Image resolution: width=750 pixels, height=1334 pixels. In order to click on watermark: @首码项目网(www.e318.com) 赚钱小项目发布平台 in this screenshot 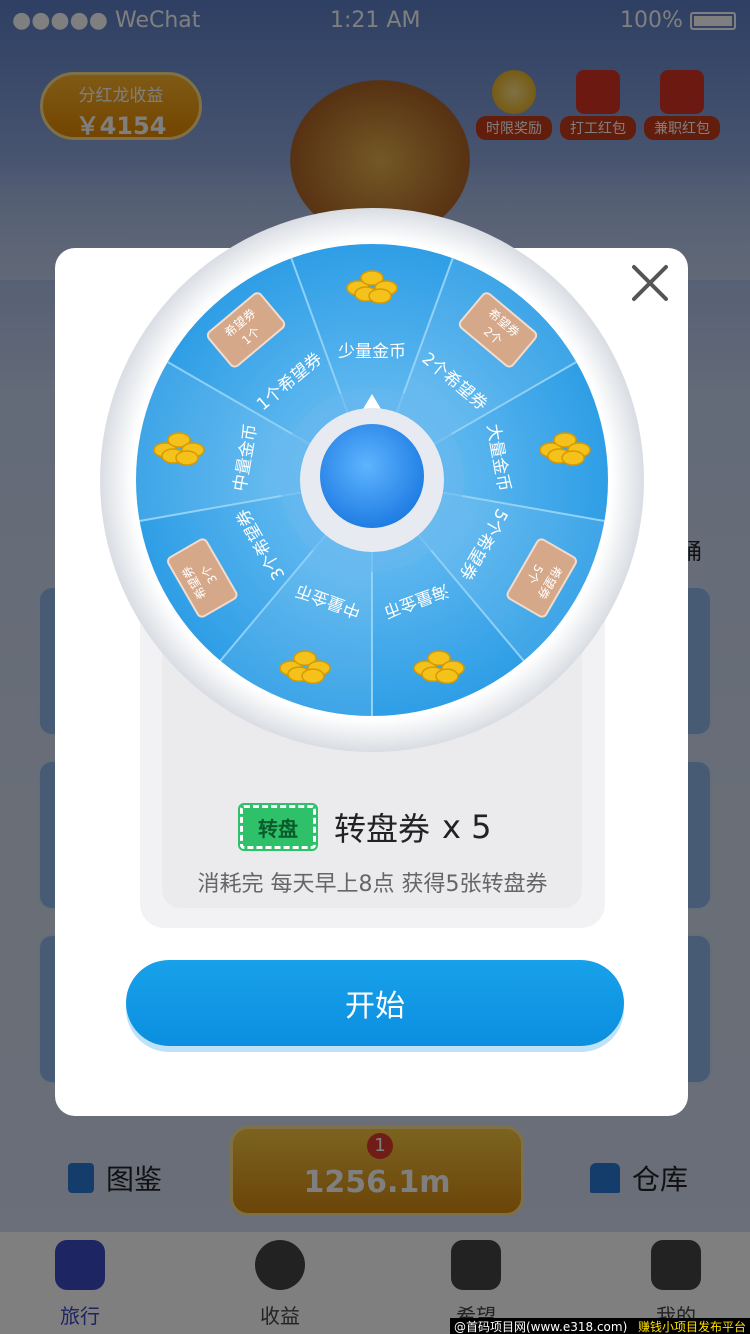, I will do `click(600, 1326)`.